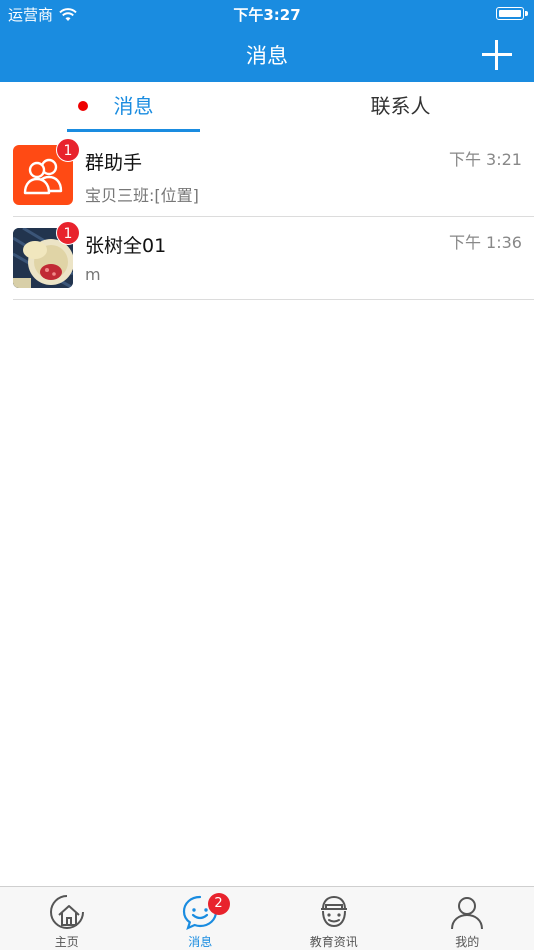 The width and height of the screenshot is (534, 950). What do you see at coordinates (333, 942) in the screenshot?
I see `tabbar-education-news-label: 教育资讯` at bounding box center [333, 942].